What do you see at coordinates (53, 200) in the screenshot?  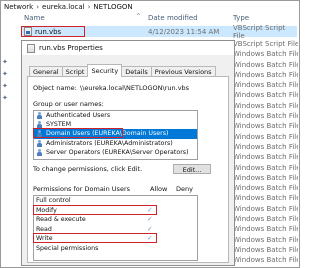 I see `permission-name: Full control` at bounding box center [53, 200].